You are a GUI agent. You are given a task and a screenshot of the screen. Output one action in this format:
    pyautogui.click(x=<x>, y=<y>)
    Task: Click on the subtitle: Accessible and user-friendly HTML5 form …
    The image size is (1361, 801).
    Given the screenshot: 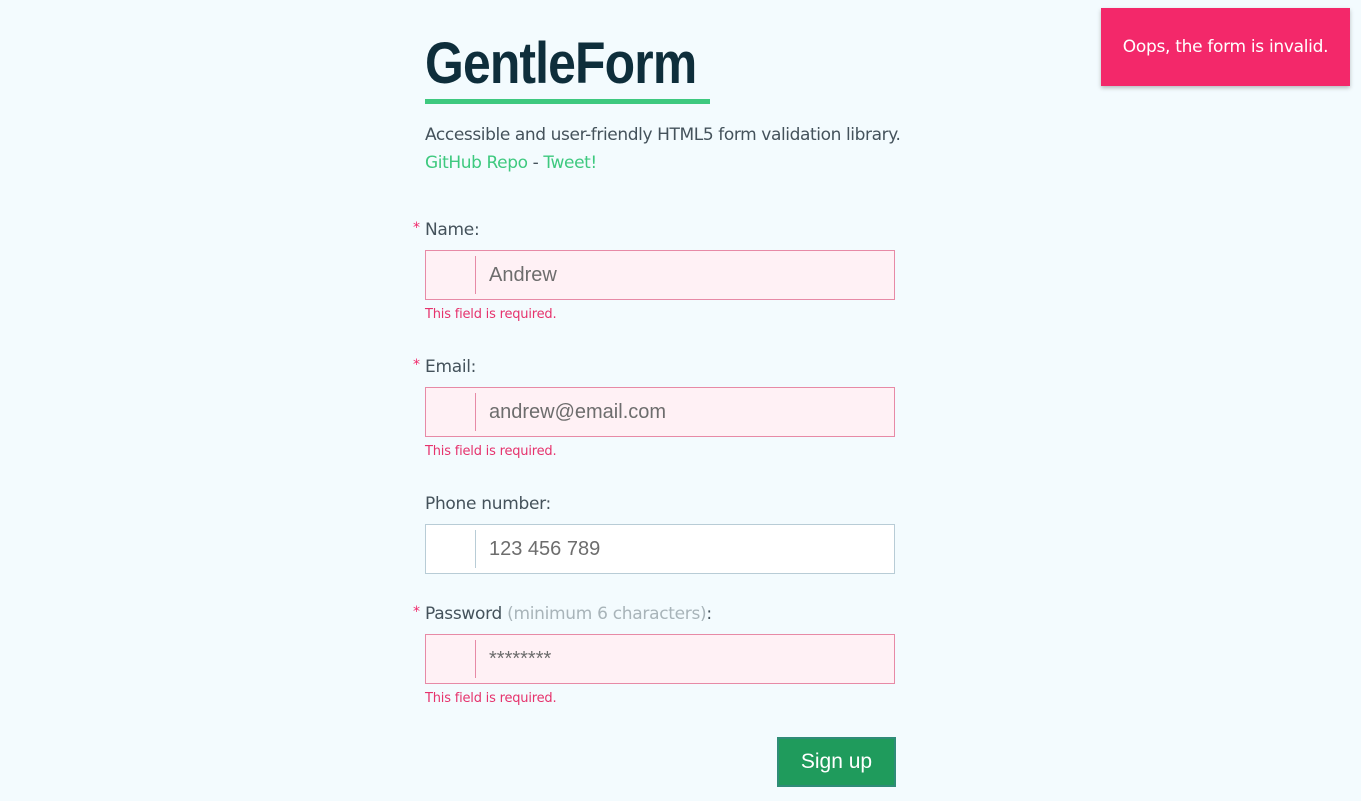 What is the action you would take?
    pyautogui.click(x=663, y=135)
    